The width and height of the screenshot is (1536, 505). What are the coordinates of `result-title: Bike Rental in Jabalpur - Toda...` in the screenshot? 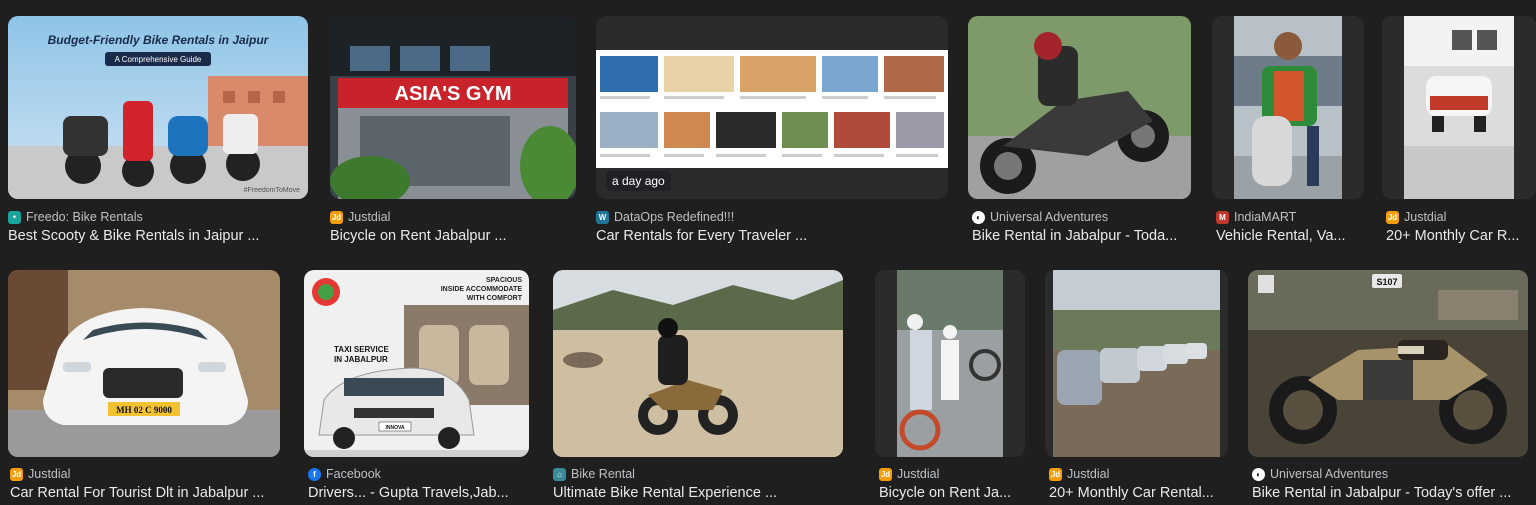 It's located at (1080, 238).